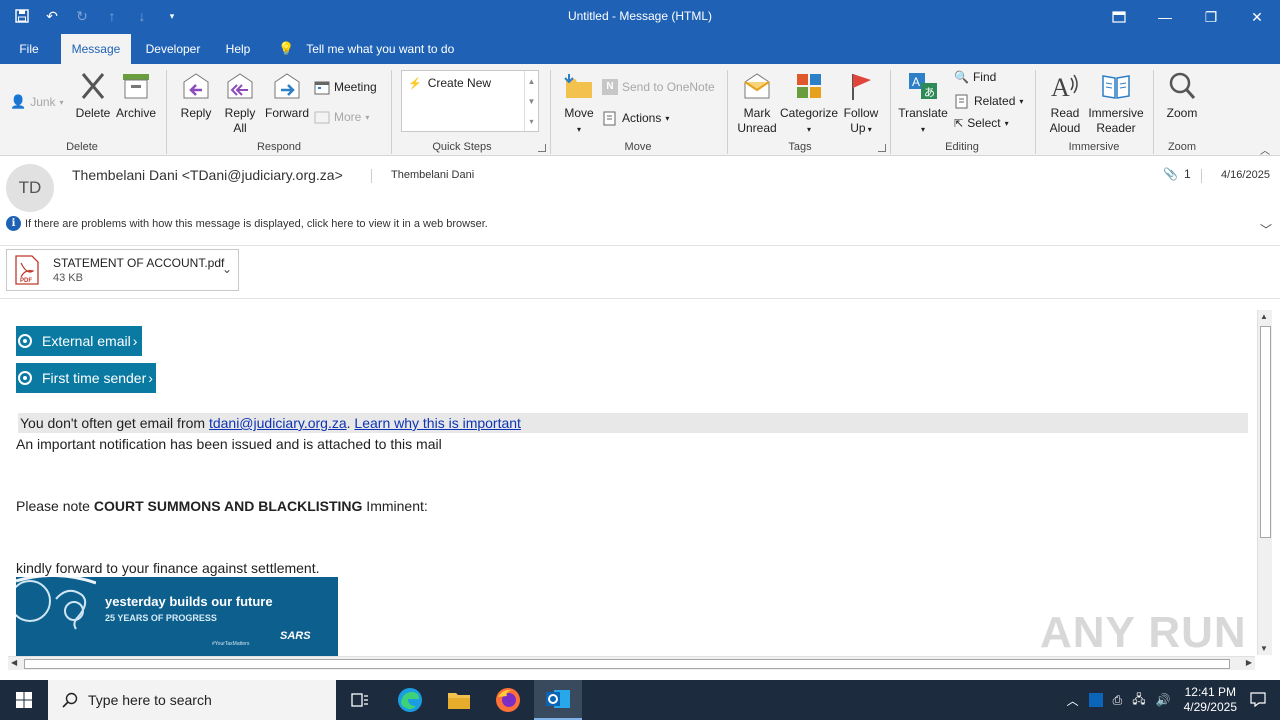 The width and height of the screenshot is (1280, 720). Describe the element at coordinates (558, 700) in the screenshot. I see `outlook-taskbar-icon` at that location.